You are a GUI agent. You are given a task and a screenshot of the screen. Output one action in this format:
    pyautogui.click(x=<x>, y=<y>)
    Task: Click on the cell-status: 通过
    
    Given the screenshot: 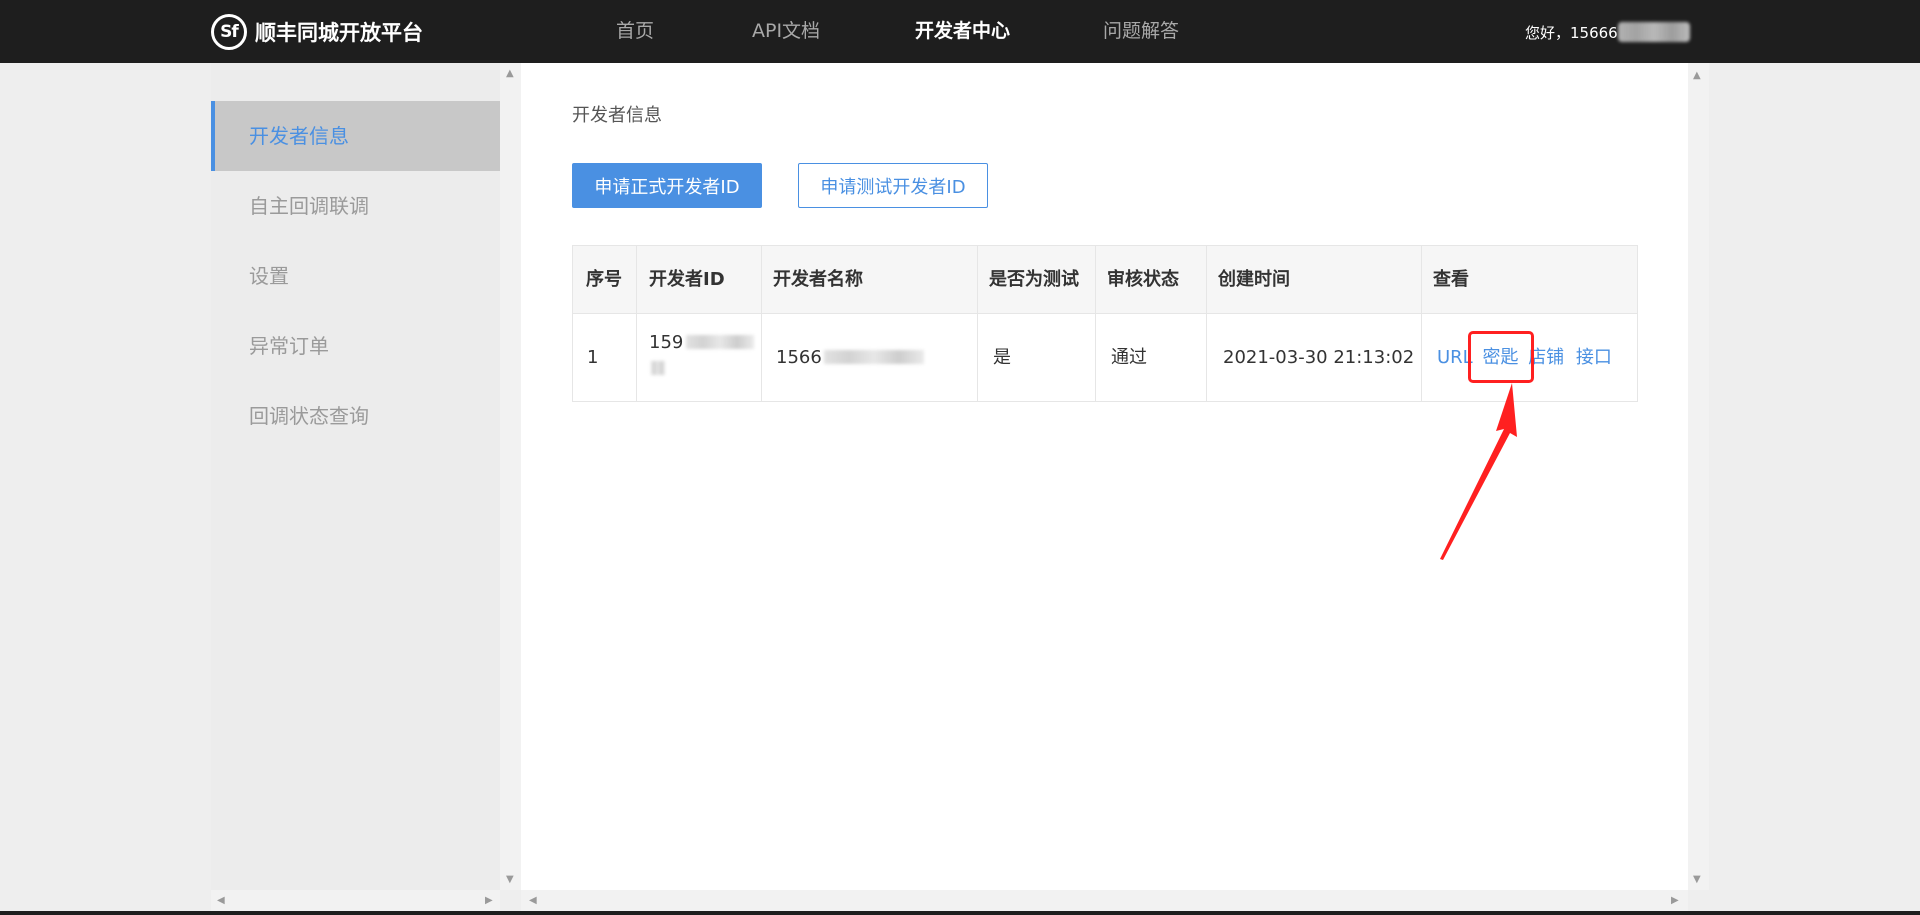 What is the action you would take?
    pyautogui.click(x=1129, y=357)
    